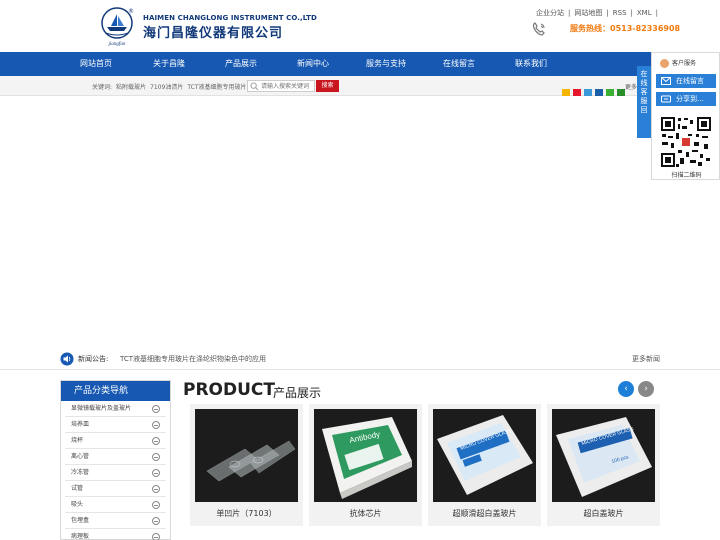 The width and height of the screenshot is (720, 540). What do you see at coordinates (287, 86) in the screenshot?
I see `search-input` at bounding box center [287, 86].